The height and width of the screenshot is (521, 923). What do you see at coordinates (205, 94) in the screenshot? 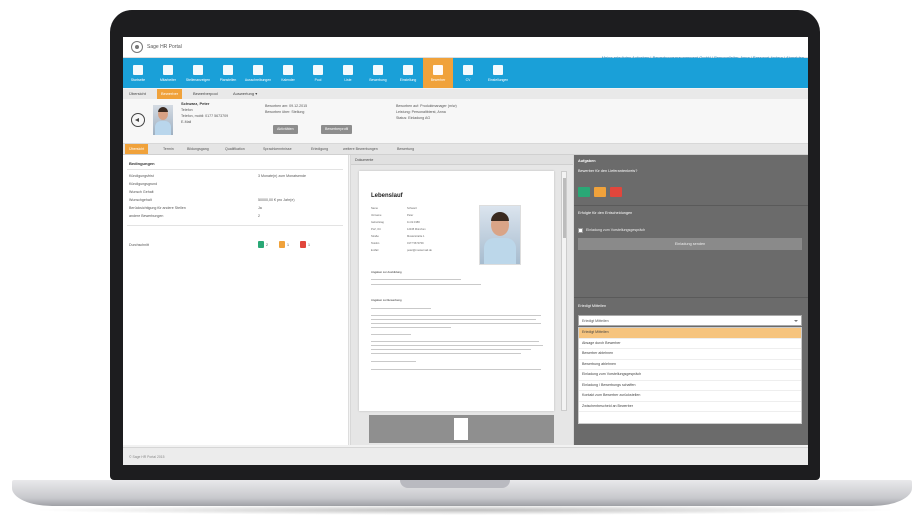
I see `subtab-pool: Bewerberpool` at bounding box center [205, 94].